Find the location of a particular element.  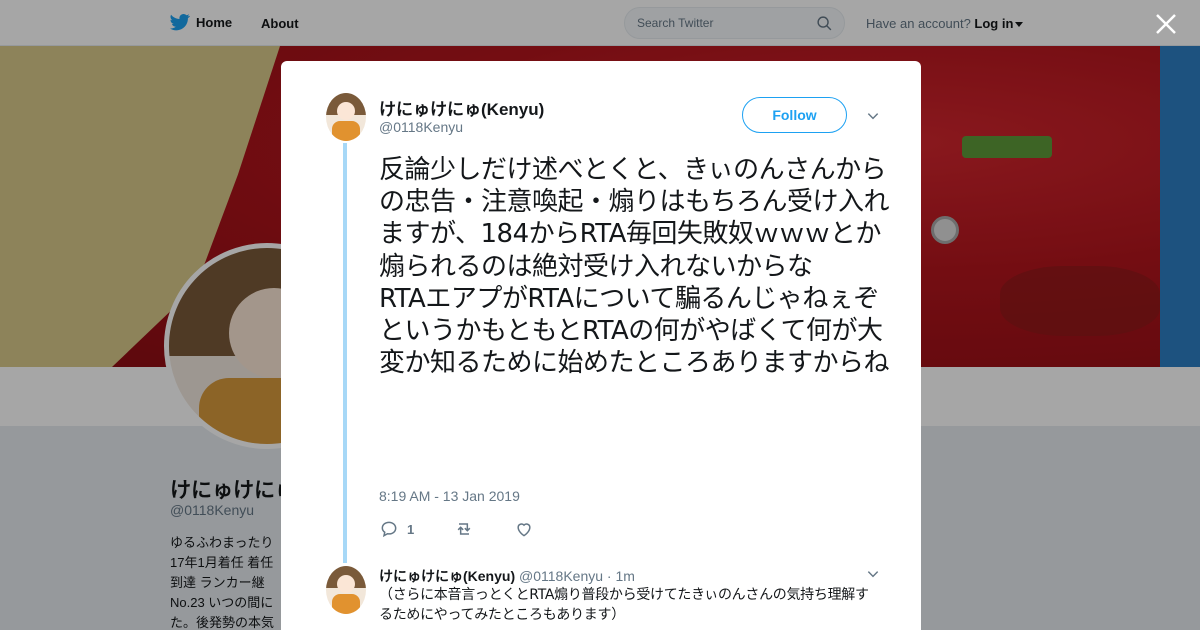

like-action is located at coordinates (524, 529).